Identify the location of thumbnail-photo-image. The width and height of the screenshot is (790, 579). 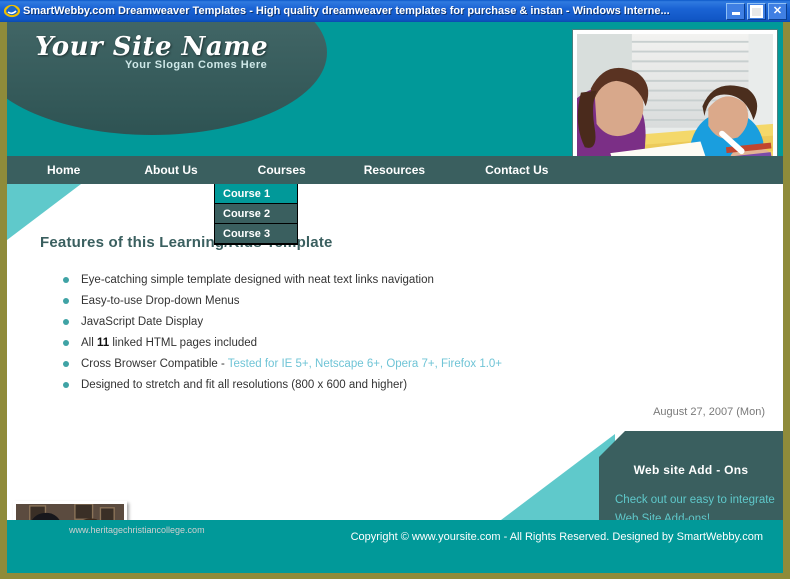
(70, 512).